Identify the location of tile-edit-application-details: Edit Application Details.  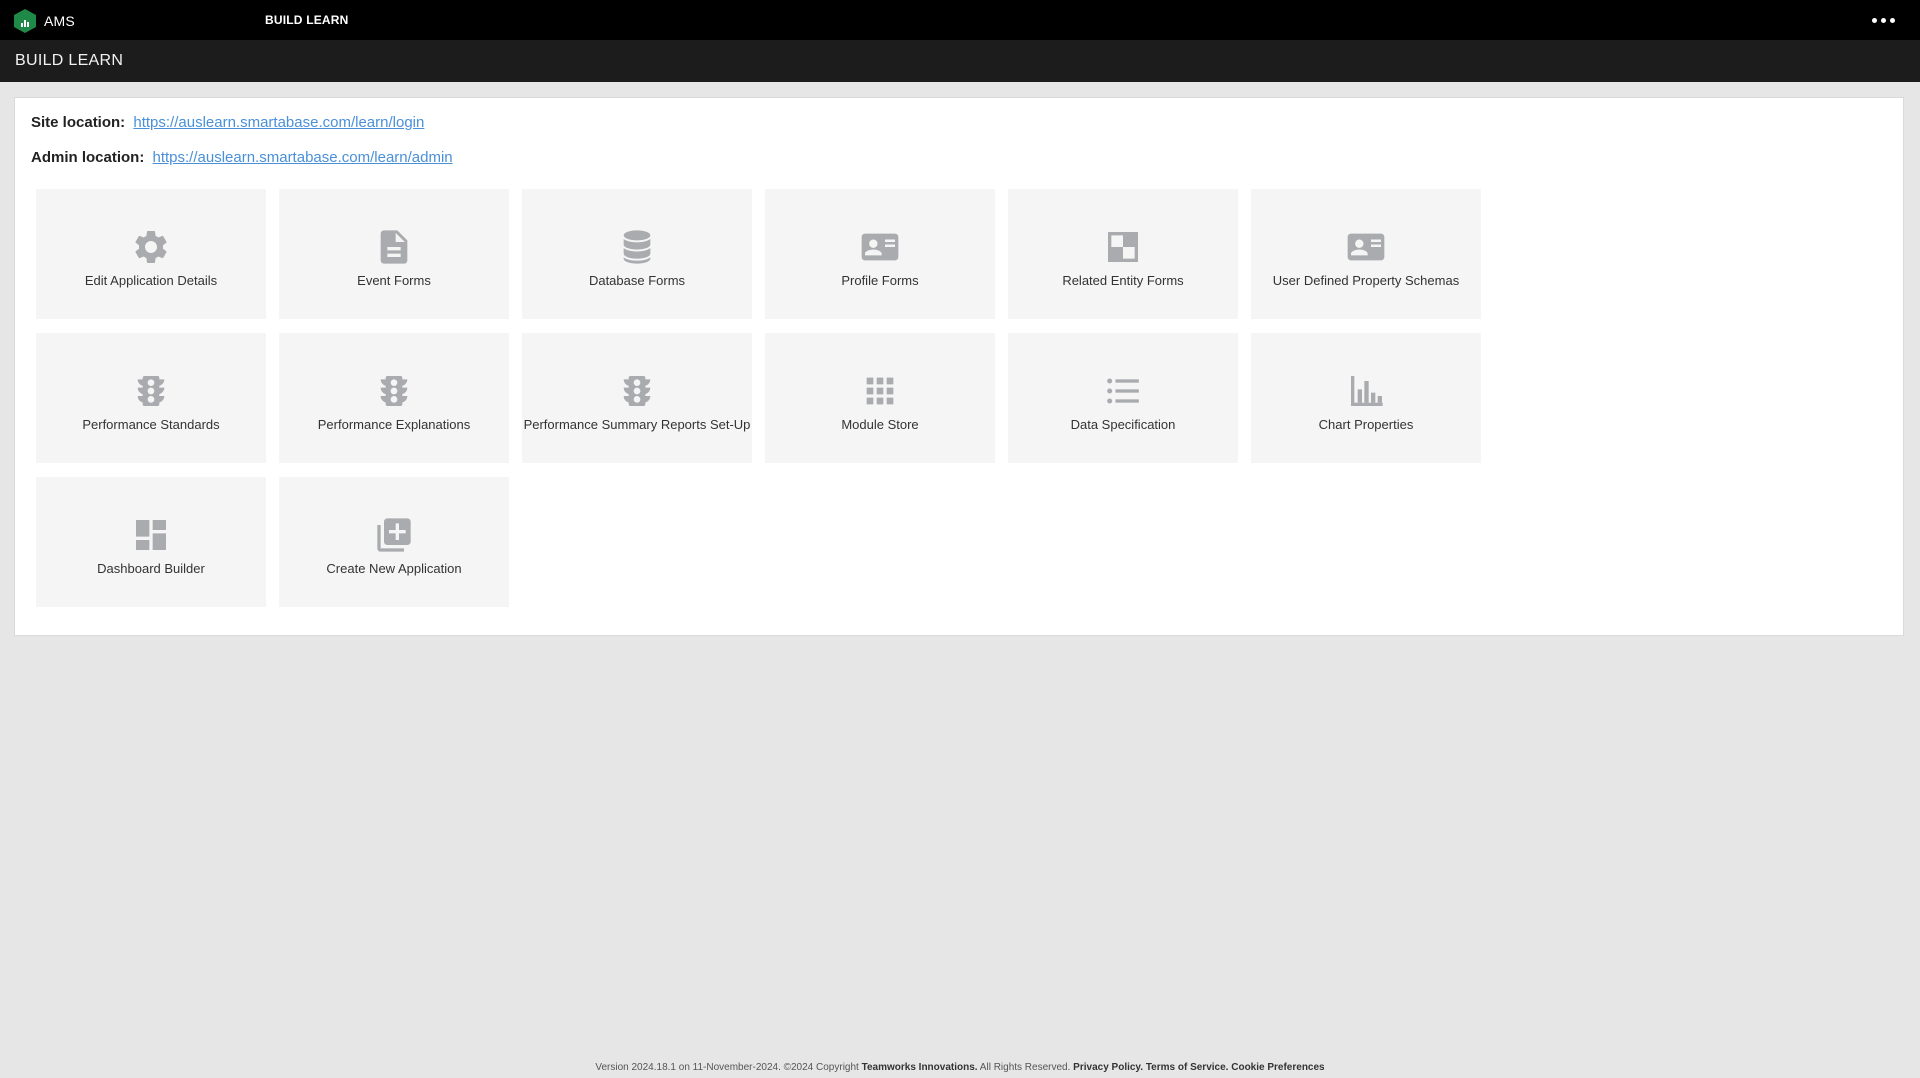
(151, 254).